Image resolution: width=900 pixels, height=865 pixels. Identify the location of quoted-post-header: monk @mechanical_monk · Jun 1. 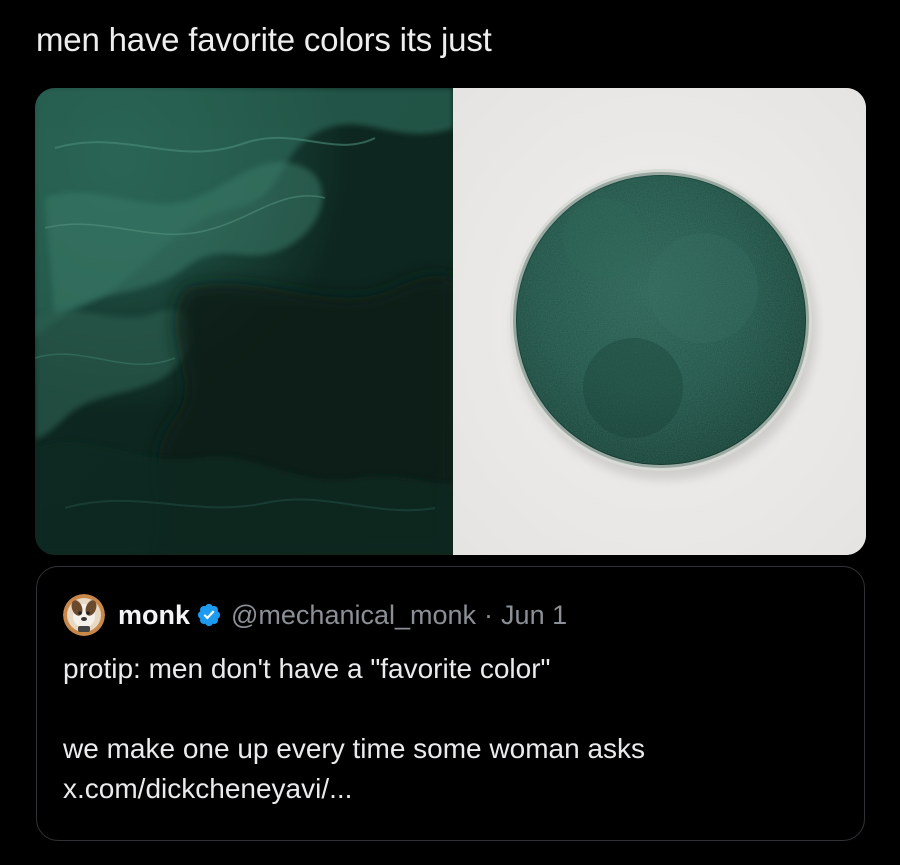
(315, 615).